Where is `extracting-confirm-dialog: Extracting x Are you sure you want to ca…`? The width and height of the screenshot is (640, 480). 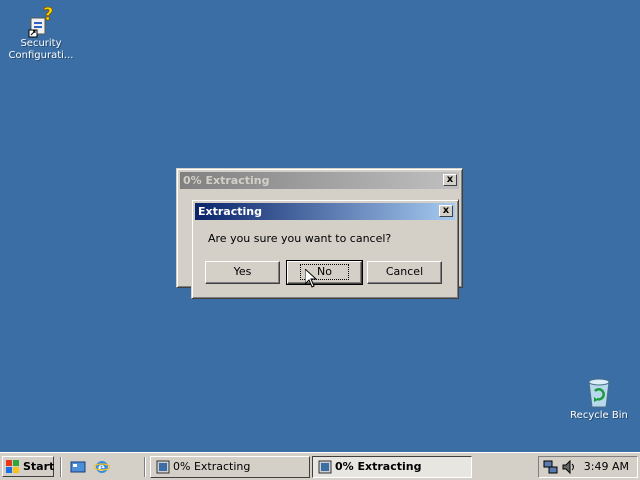 extracting-confirm-dialog: Extracting x Are you sure you want to ca… is located at coordinates (325, 249).